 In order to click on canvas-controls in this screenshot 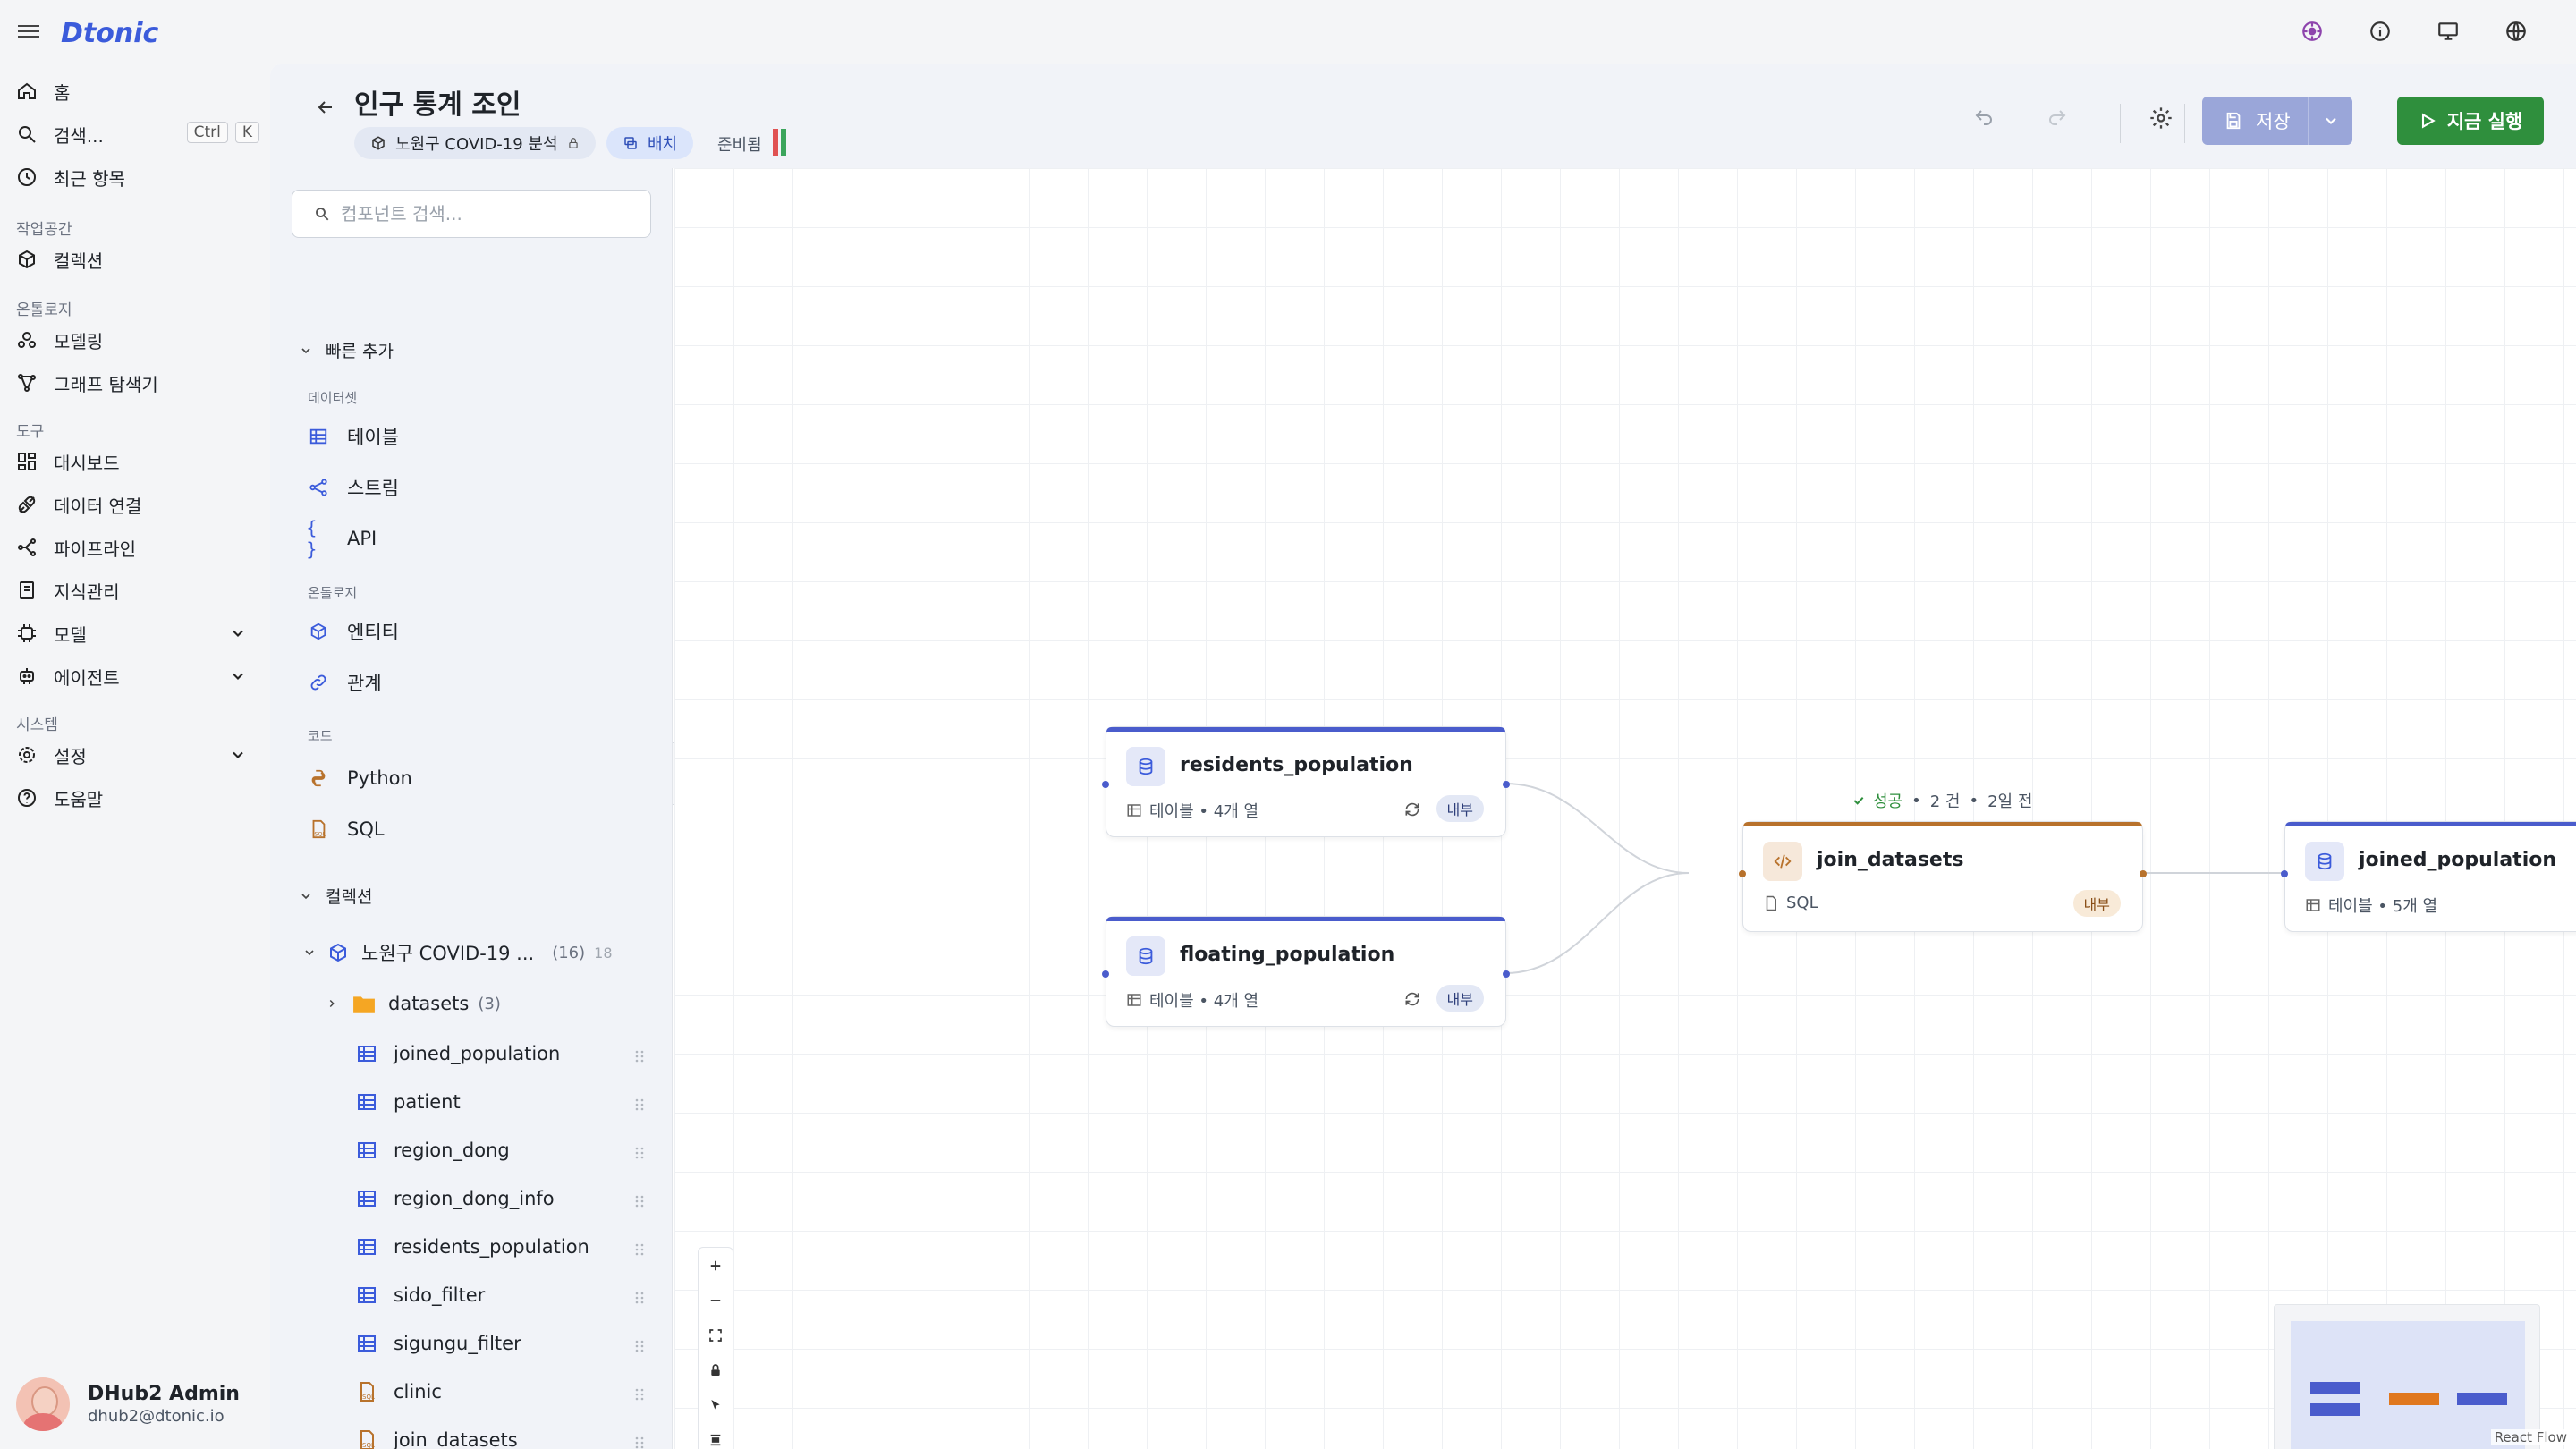, I will do `click(715, 1348)`.